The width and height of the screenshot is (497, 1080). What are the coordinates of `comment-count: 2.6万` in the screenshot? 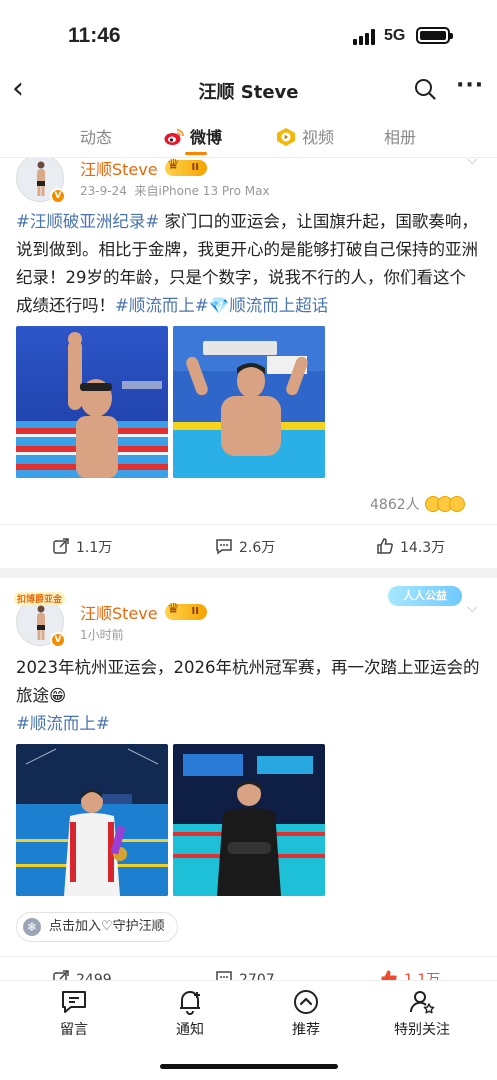 It's located at (257, 548).